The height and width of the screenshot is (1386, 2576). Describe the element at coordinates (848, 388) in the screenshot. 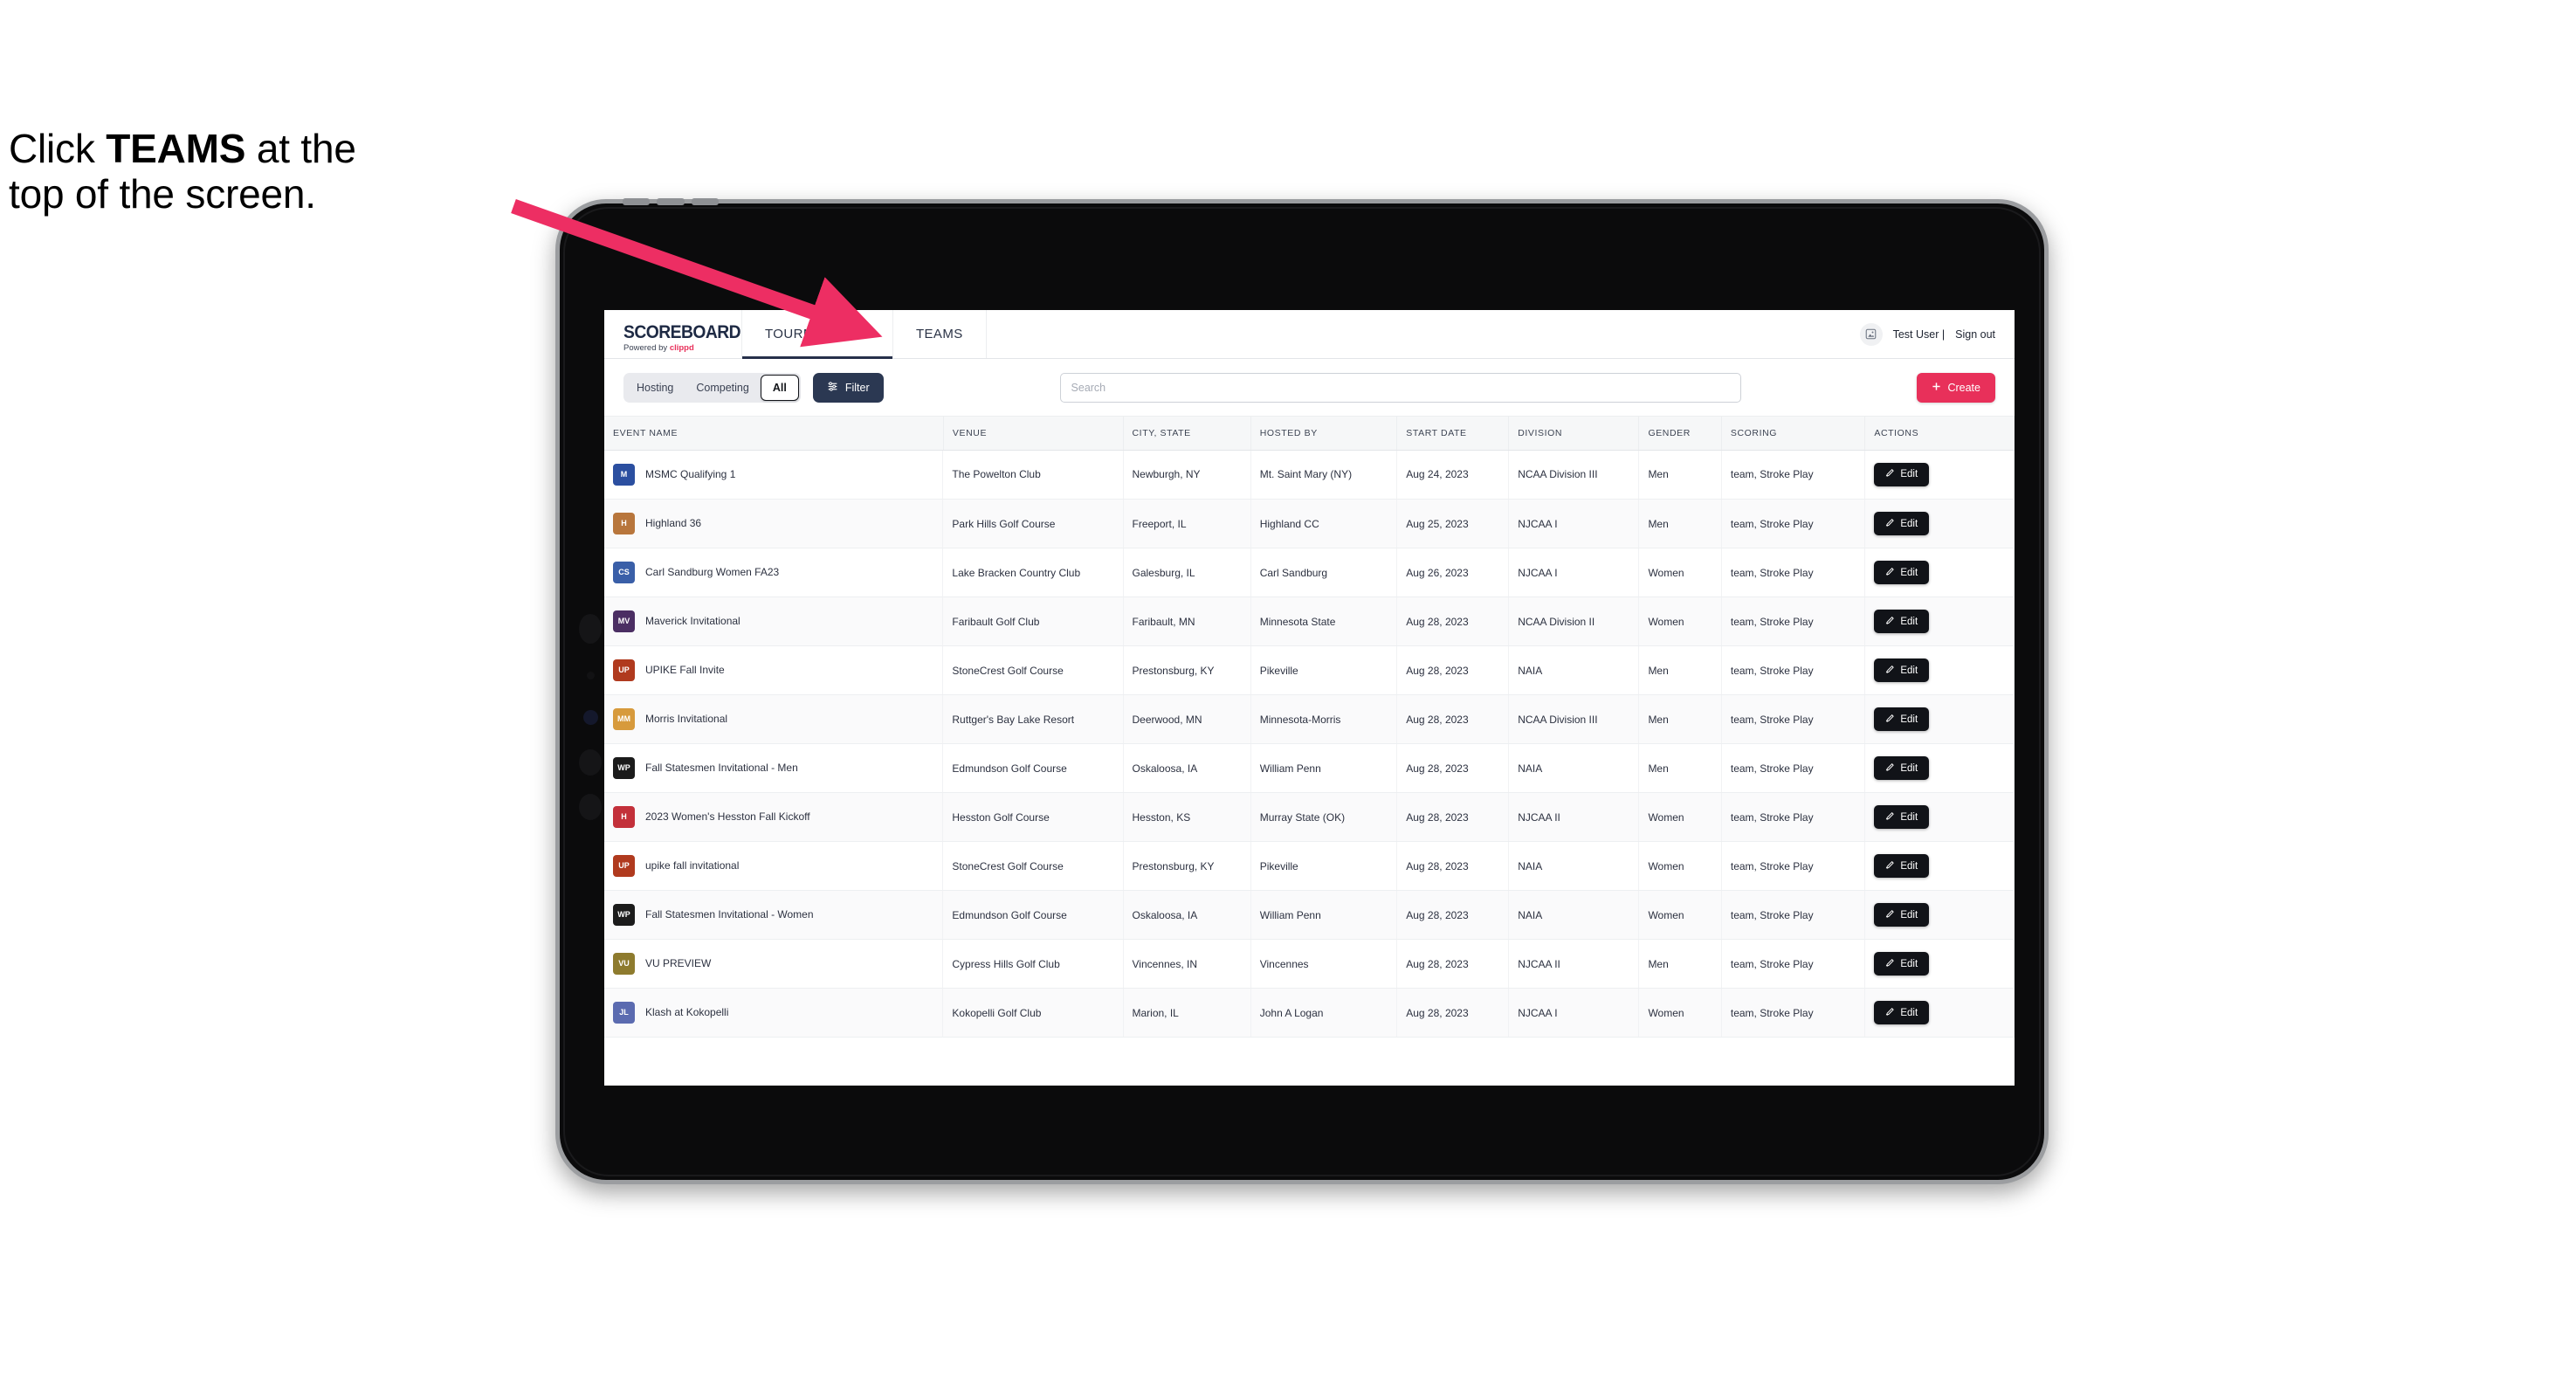

I see `filter-button: Filter` at that location.